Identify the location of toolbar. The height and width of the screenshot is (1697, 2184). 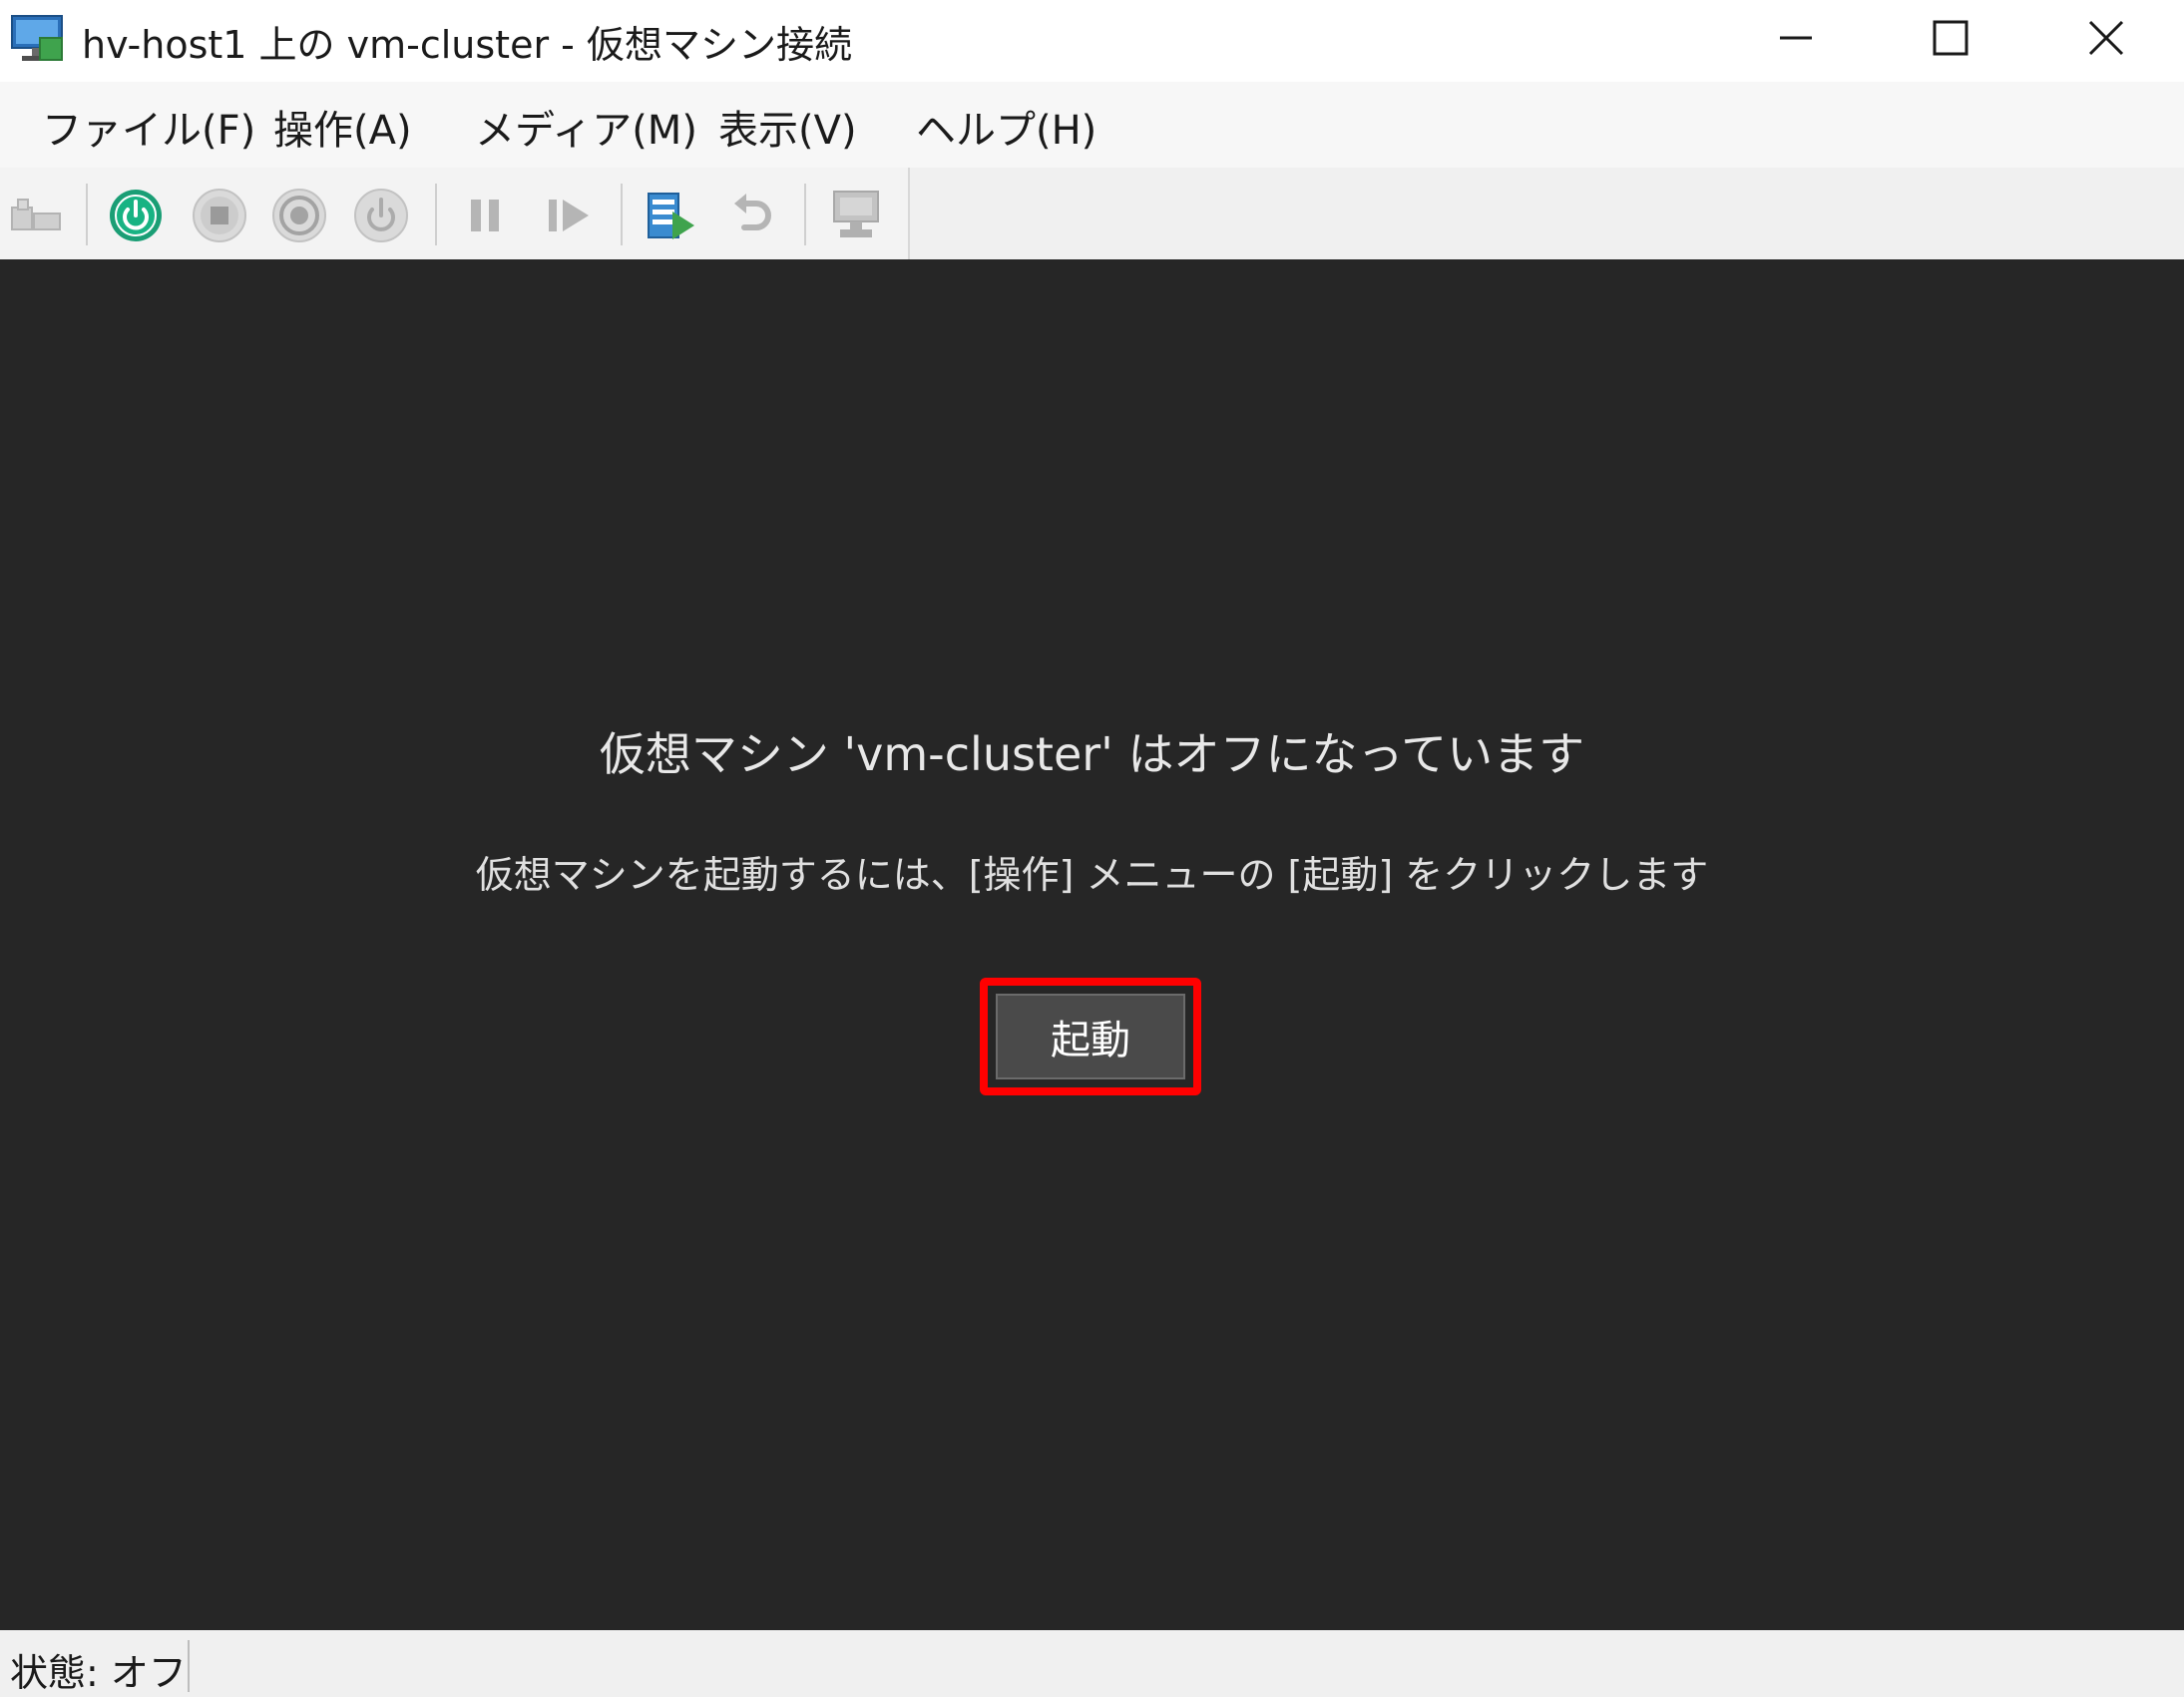
(1092, 213).